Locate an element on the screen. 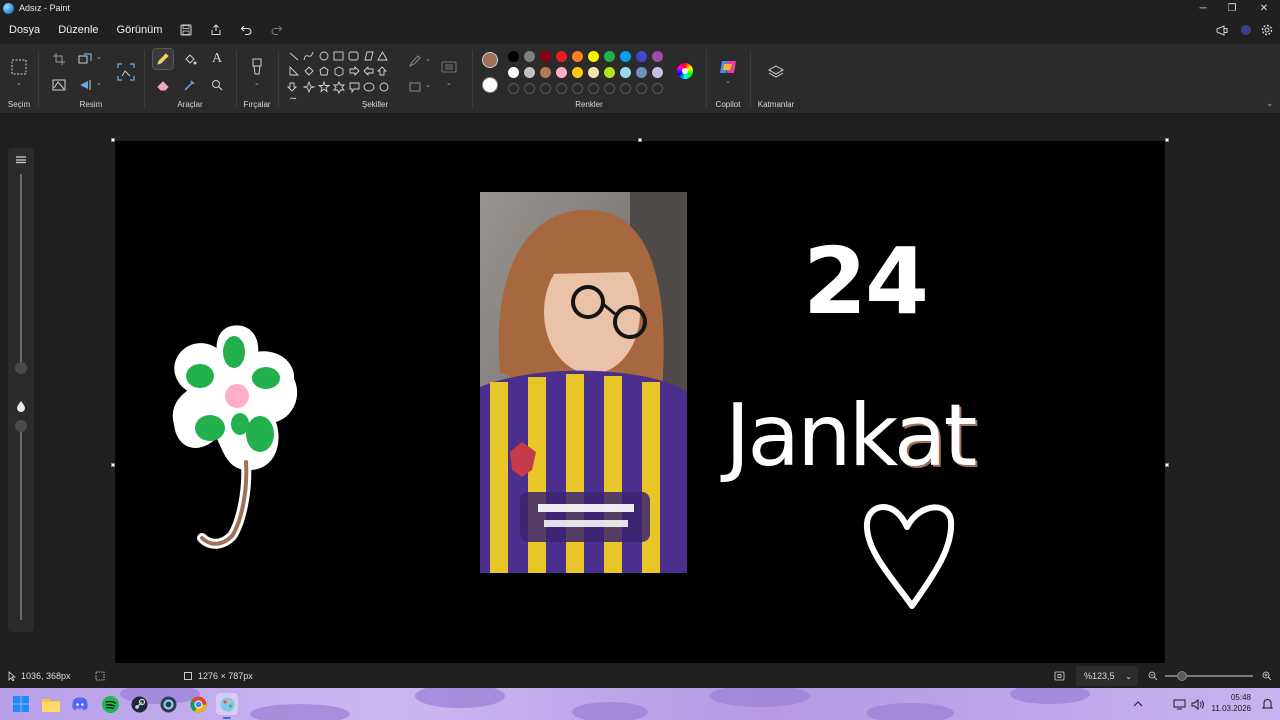  menu-edit: Düzenle is located at coordinates (78, 30).